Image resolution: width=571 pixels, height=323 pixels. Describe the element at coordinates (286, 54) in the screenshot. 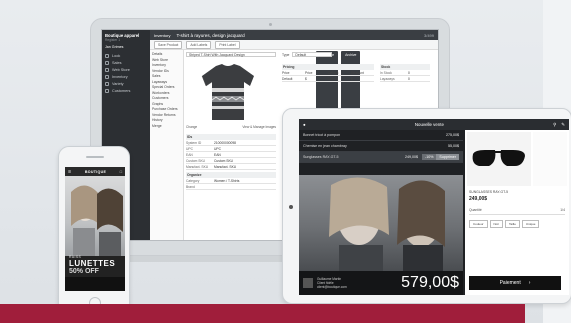

I see `type-label: Type` at that location.